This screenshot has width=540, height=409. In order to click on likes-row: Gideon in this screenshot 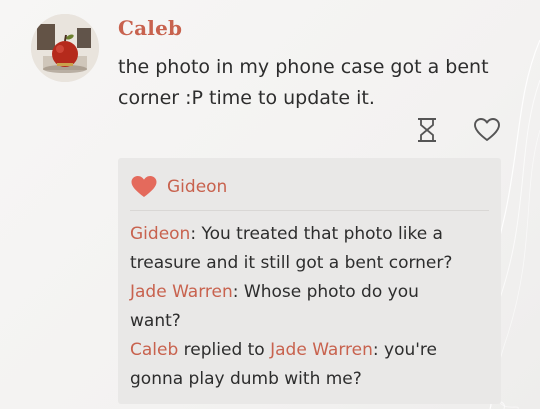, I will do `click(178, 187)`.